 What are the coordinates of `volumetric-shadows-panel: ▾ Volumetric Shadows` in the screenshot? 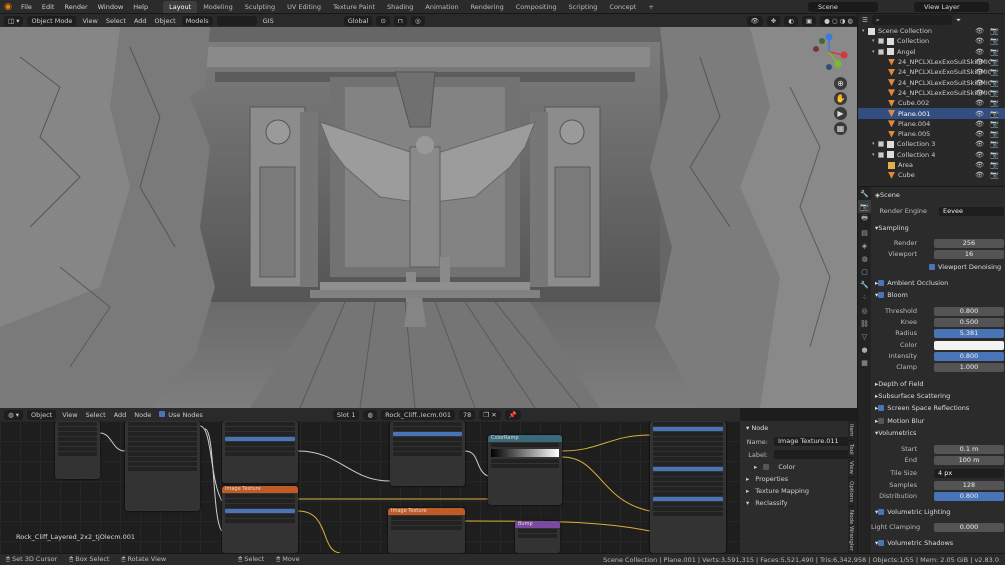 It's located at (938, 543).